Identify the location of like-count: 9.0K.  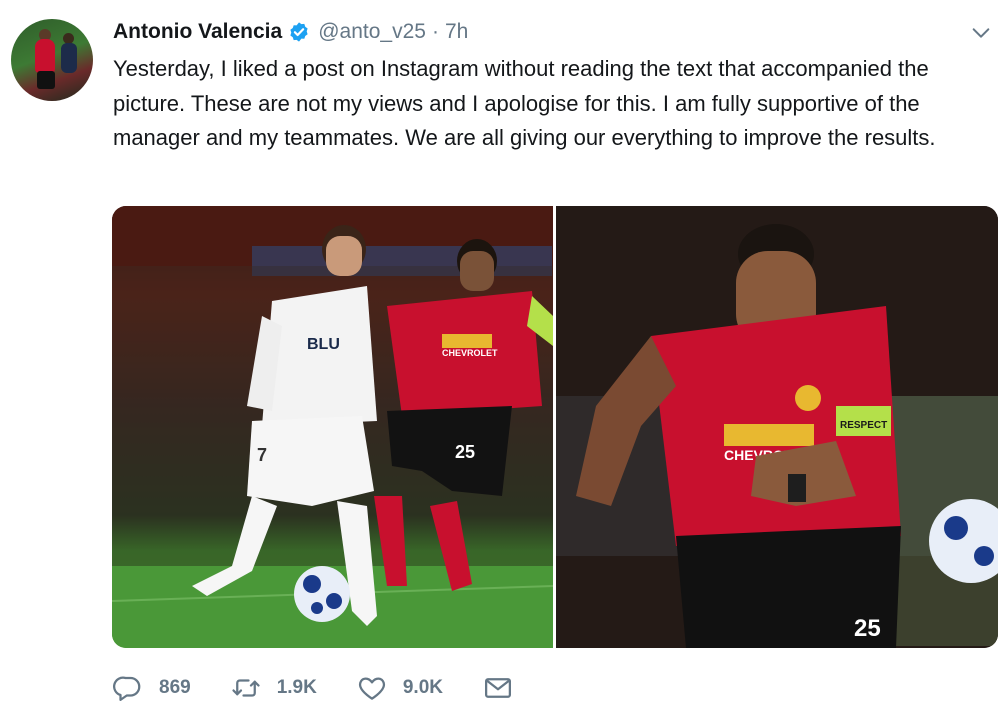
(422, 687).